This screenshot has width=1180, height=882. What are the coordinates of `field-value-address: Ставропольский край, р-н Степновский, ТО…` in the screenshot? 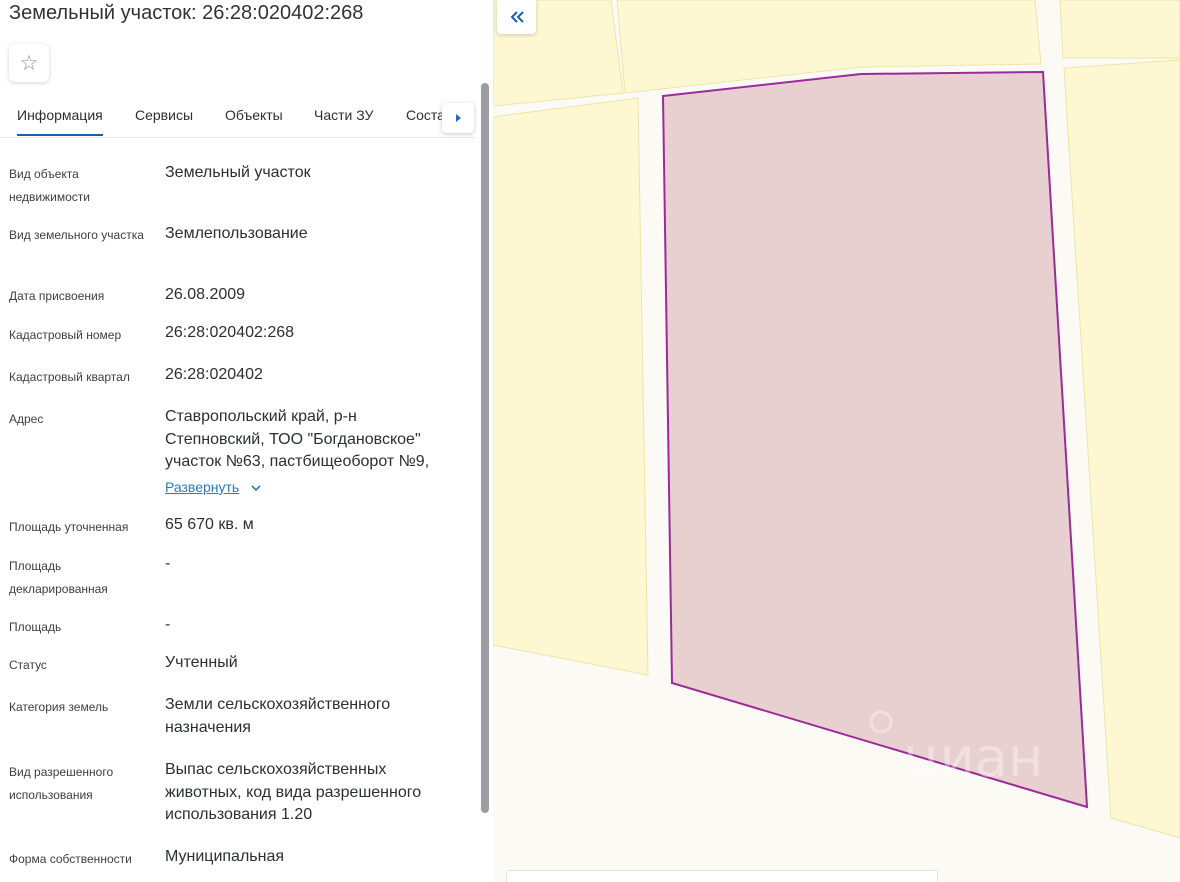 It's located at (297, 439).